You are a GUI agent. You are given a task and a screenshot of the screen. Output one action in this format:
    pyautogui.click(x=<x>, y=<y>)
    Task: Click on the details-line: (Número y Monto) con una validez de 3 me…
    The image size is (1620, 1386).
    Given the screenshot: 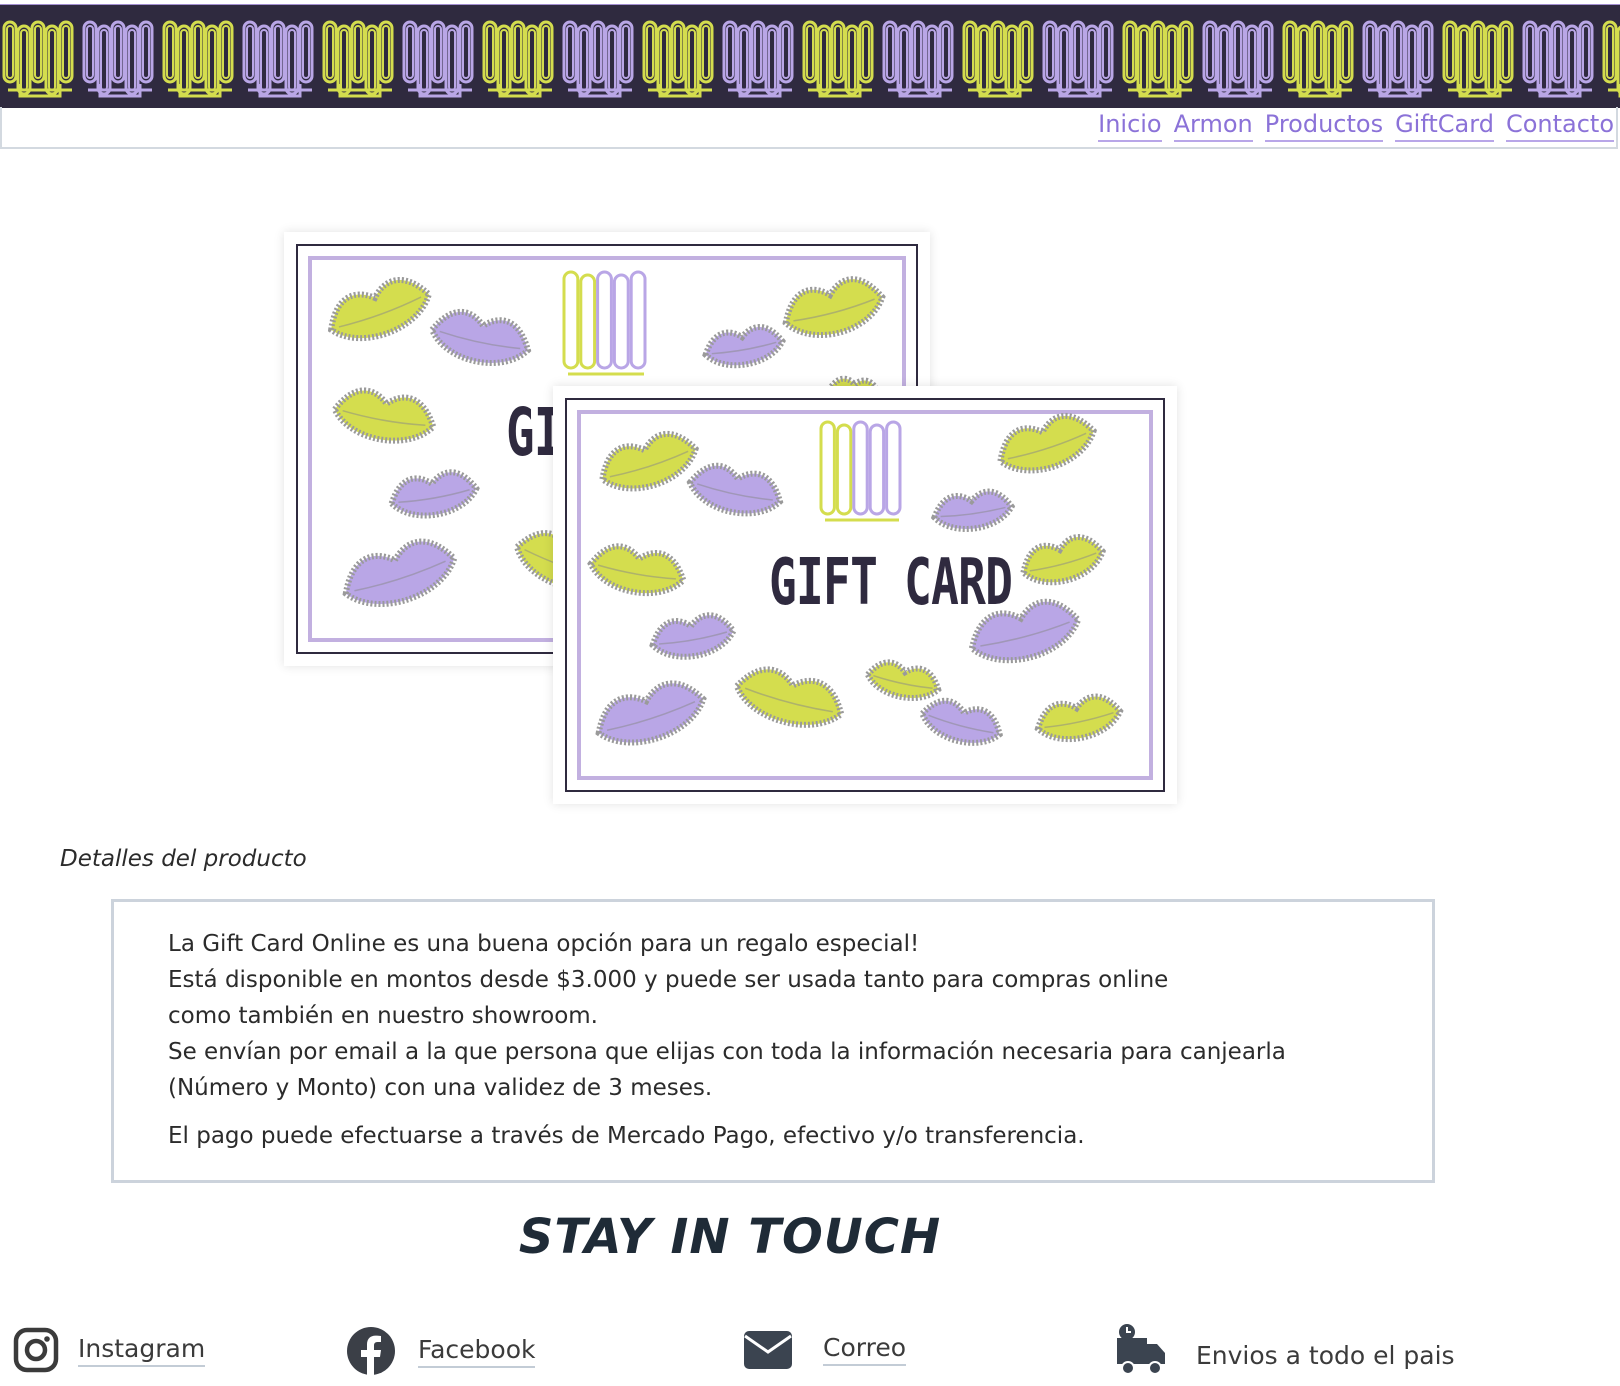 What is the action you would take?
    pyautogui.click(x=440, y=1088)
    